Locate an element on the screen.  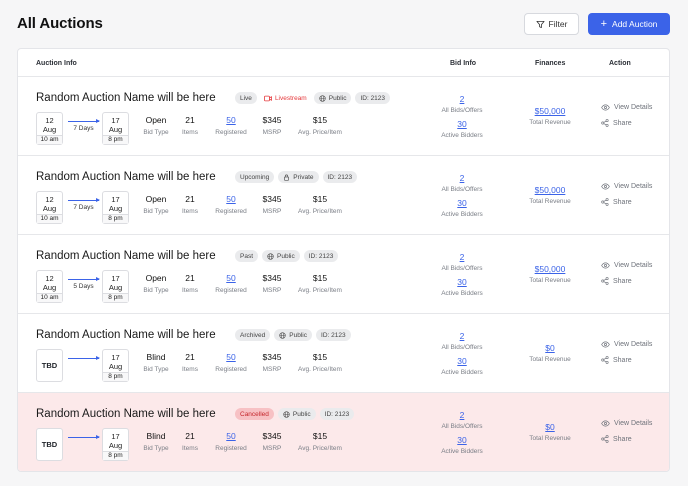
visibility-badge: Public is located at coordinates (296, 414).